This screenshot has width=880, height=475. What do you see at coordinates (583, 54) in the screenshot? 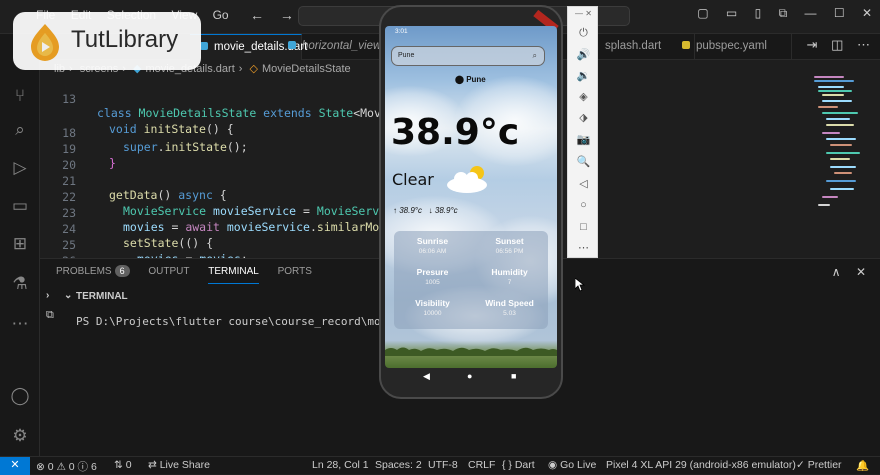
I see `volume-up-icon: 🔊` at bounding box center [583, 54].